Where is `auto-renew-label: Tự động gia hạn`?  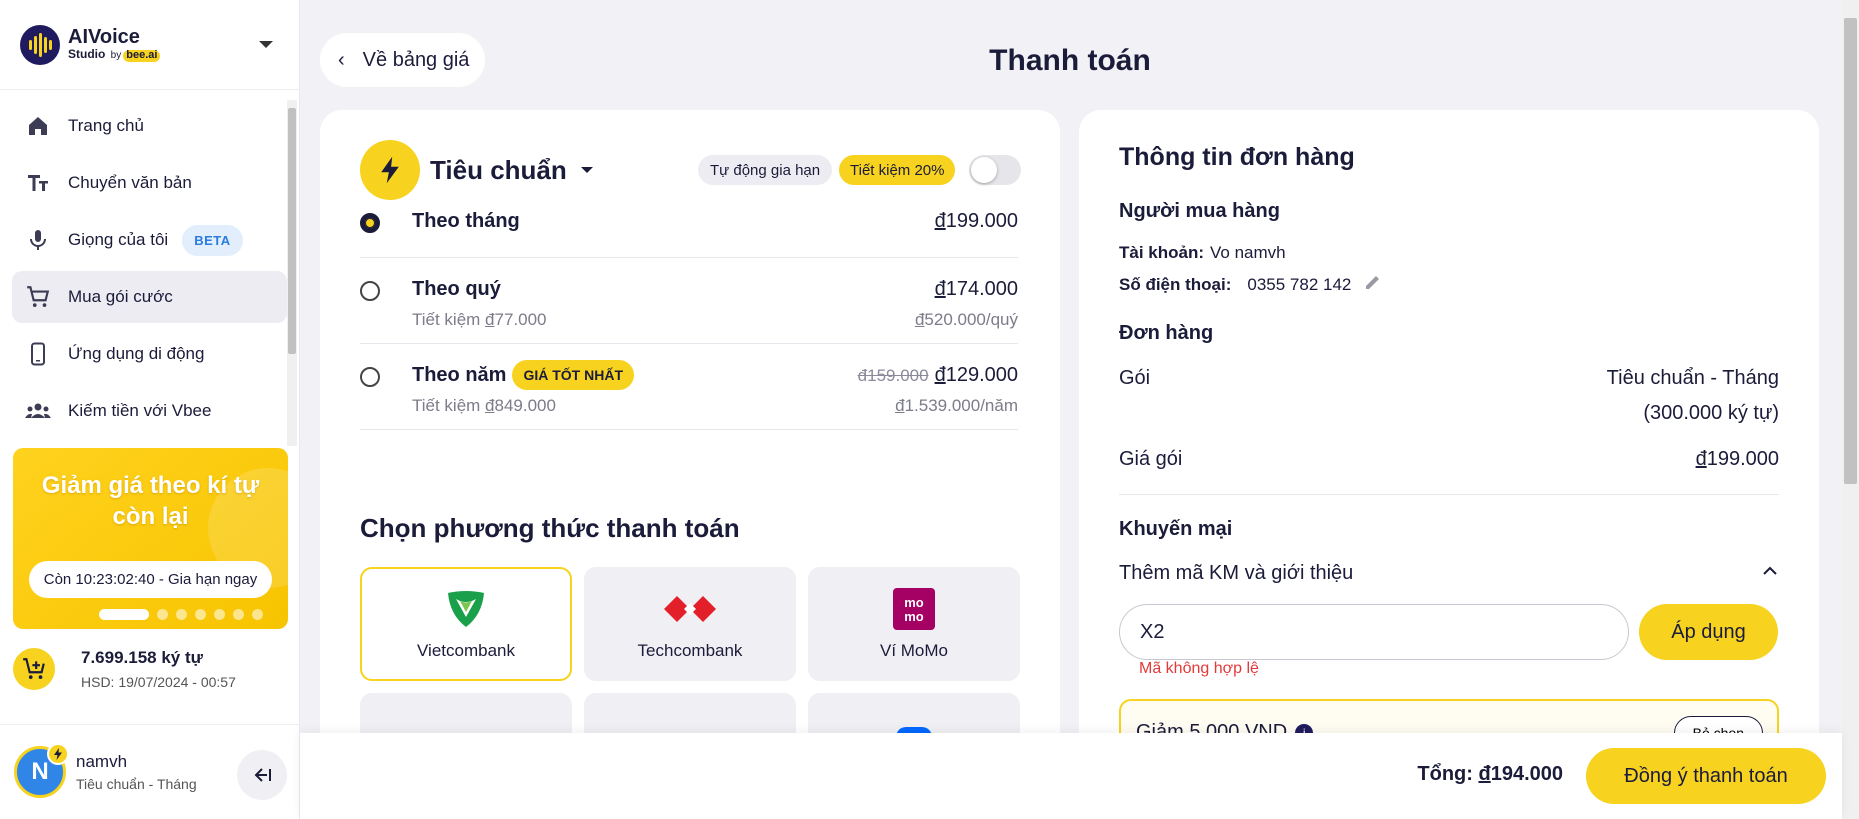 auto-renew-label: Tự động gia hạn is located at coordinates (765, 170).